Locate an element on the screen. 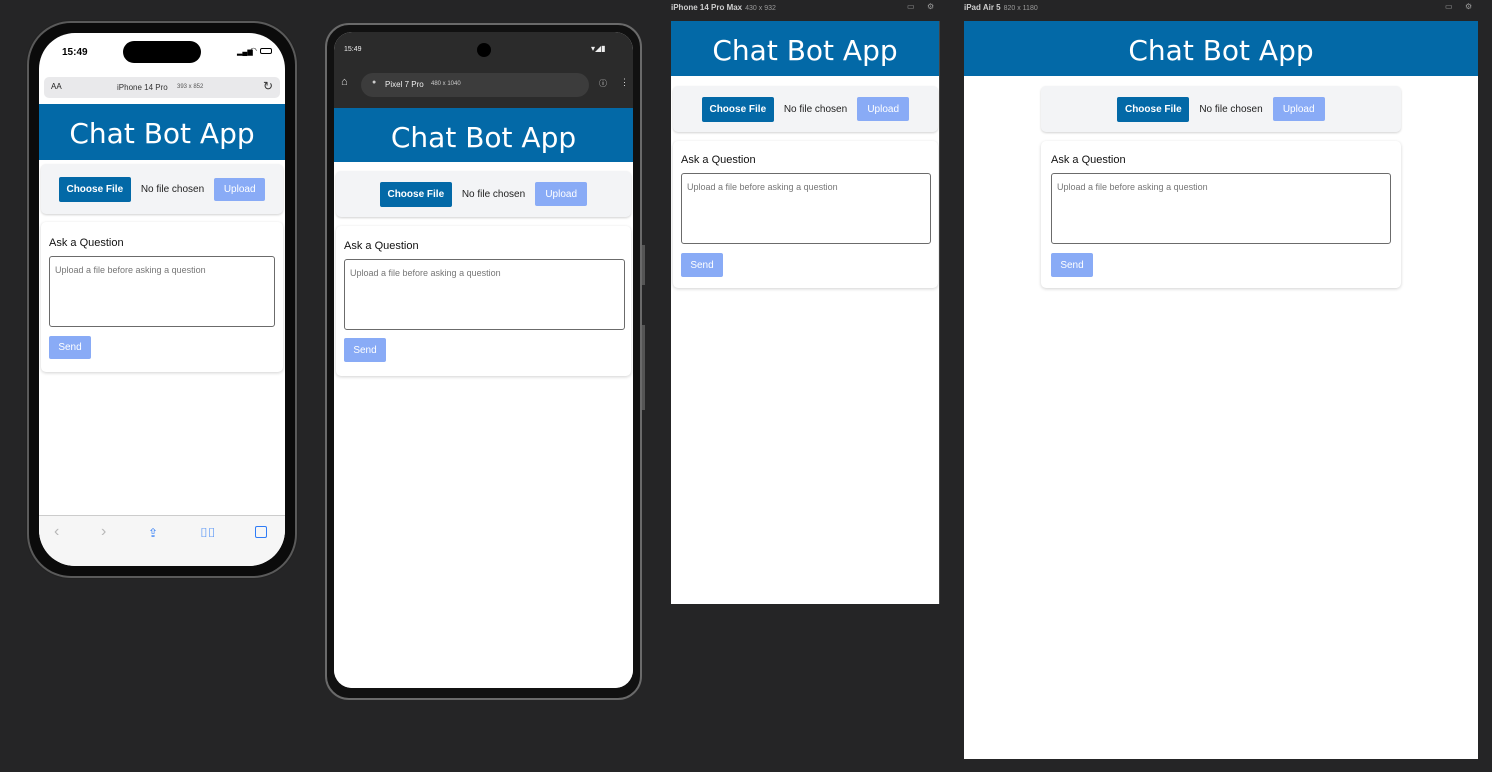  power-button is located at coordinates (643, 265).